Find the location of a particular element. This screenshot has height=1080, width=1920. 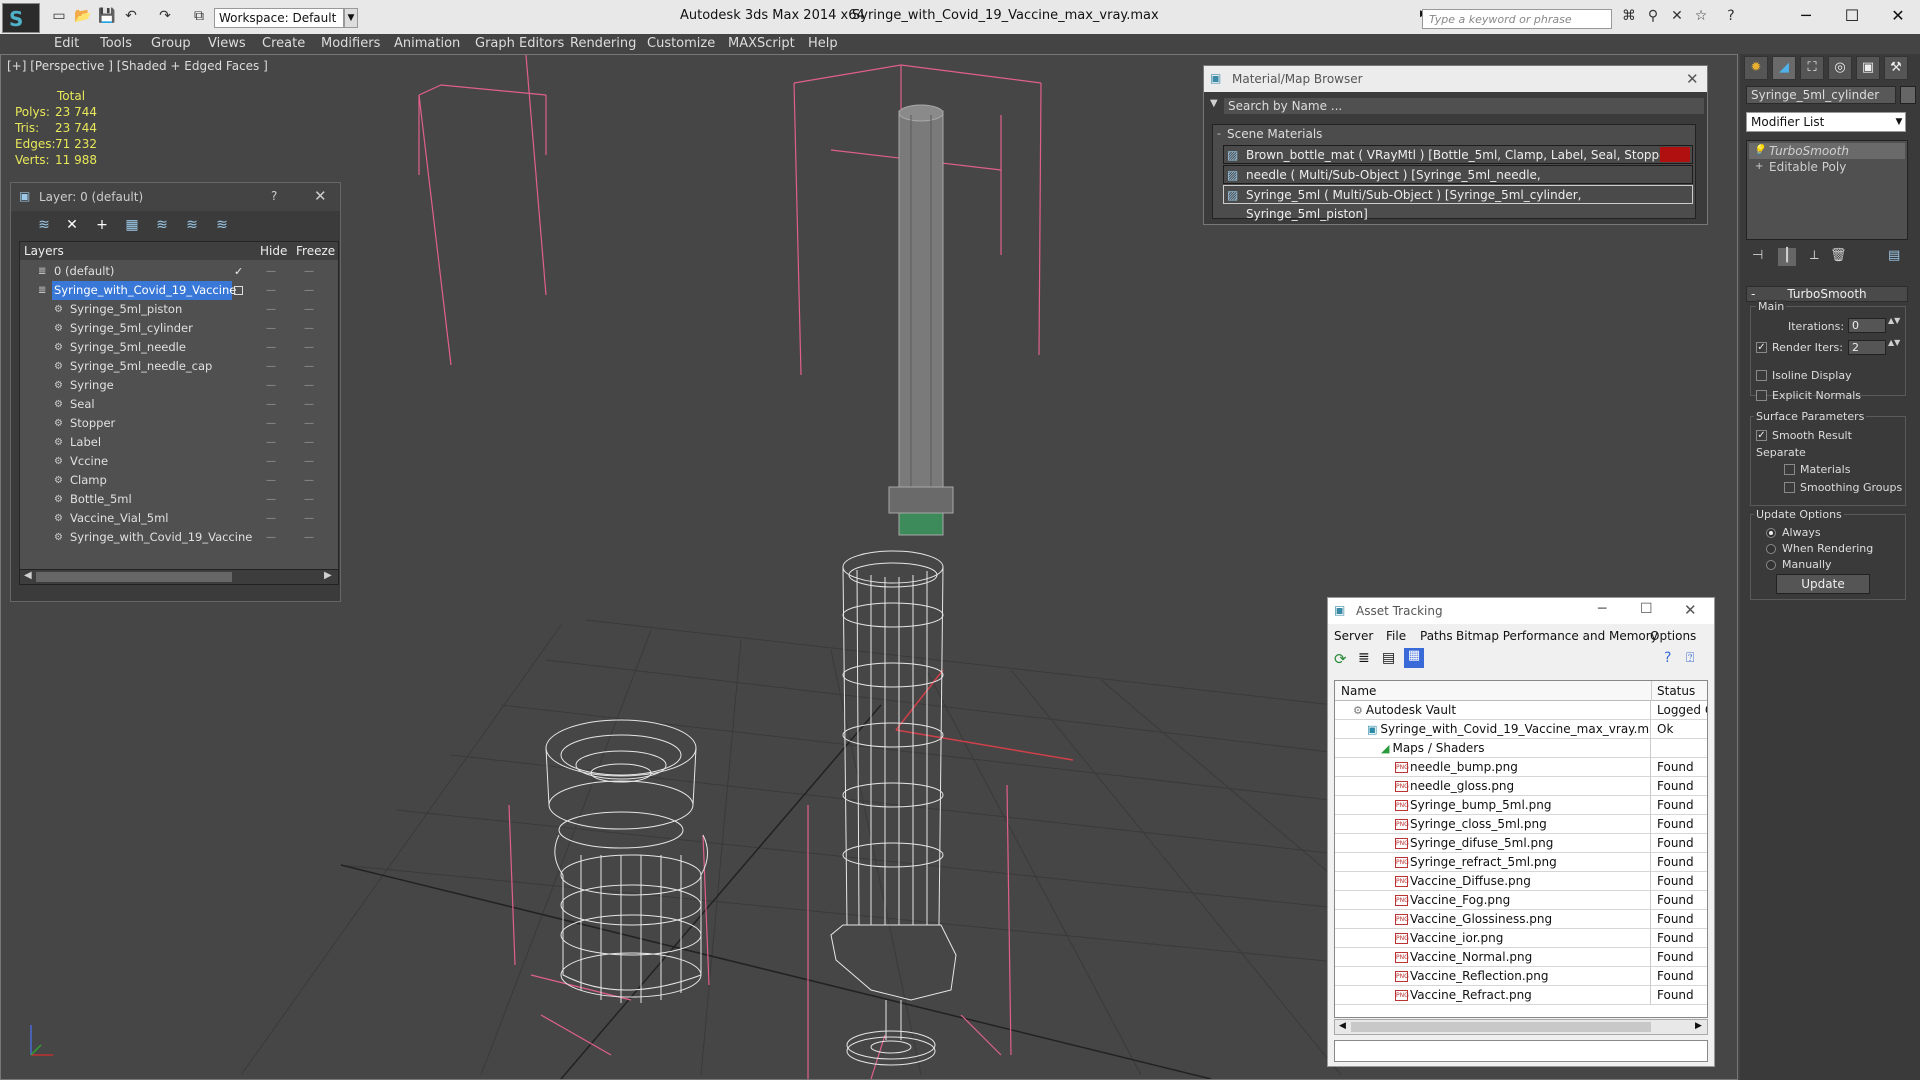

save-file-icon: 💾 is located at coordinates (107, 16).